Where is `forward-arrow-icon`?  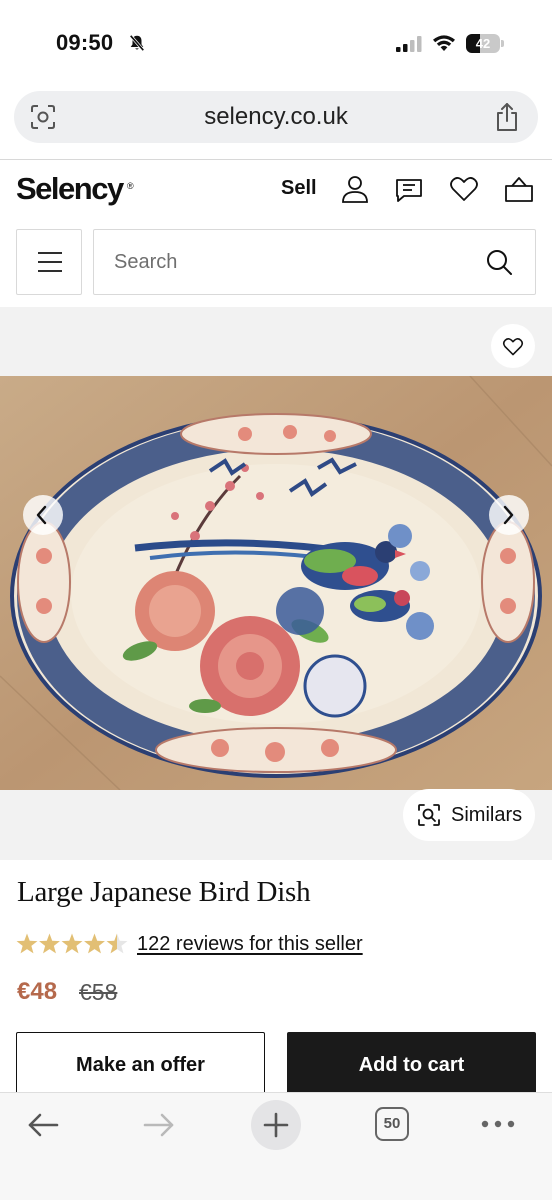
forward-arrow-icon is located at coordinates (159, 1125).